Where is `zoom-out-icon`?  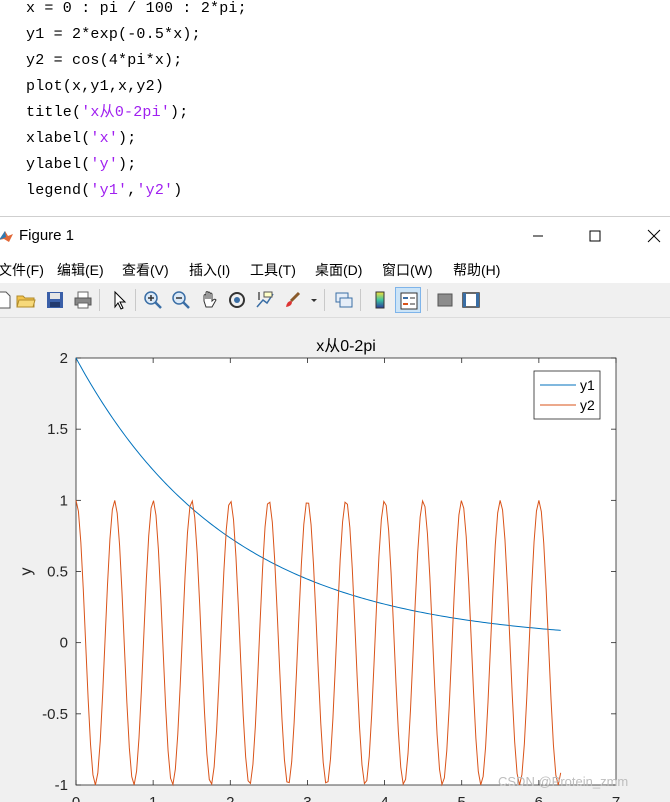
zoom-out-icon is located at coordinates (181, 300).